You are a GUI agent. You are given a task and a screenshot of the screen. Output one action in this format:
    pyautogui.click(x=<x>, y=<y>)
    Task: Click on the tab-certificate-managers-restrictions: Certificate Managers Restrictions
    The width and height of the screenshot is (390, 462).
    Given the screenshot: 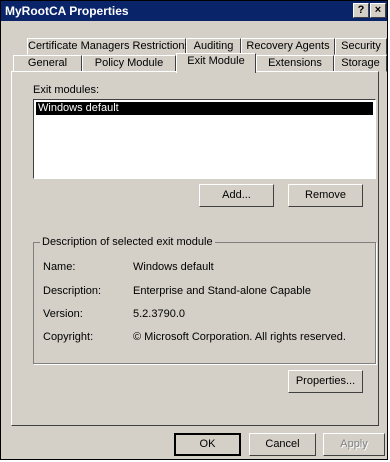 What is the action you would take?
    pyautogui.click(x=108, y=46)
    